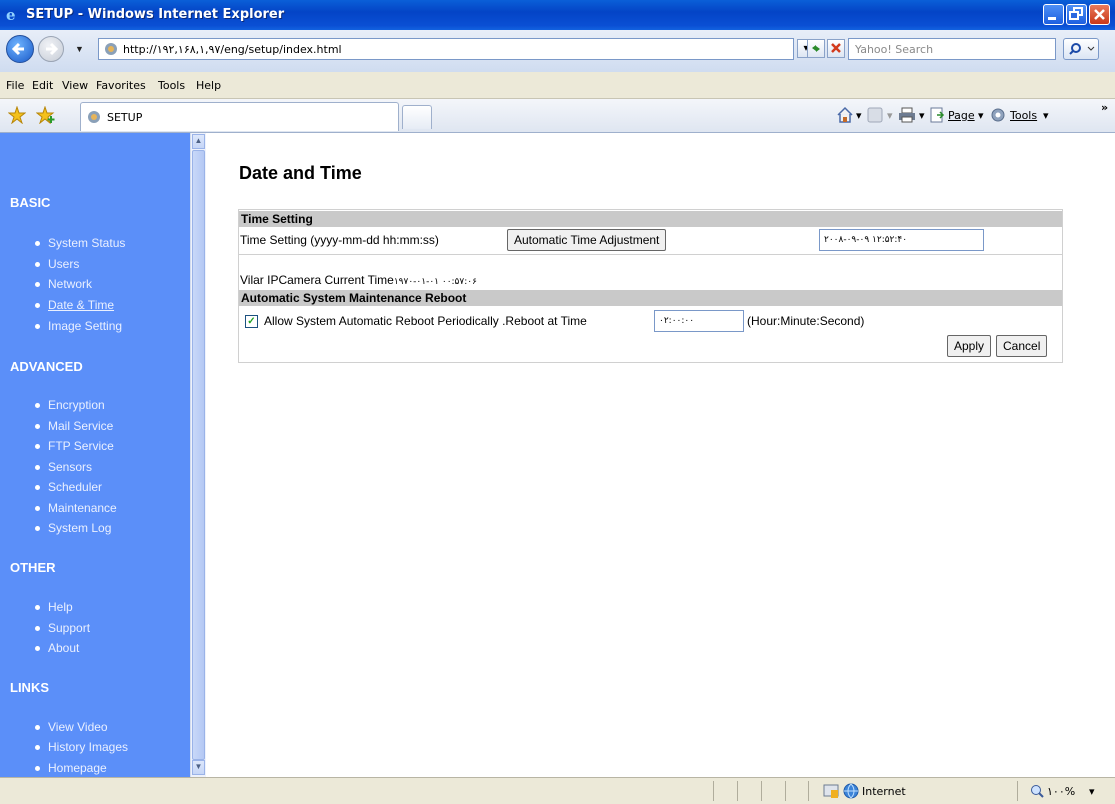 This screenshot has width=1115, height=804. Describe the element at coordinates (557, 790) in the screenshot. I see `status-bar: Internet ۱۰۰% ▾` at that location.